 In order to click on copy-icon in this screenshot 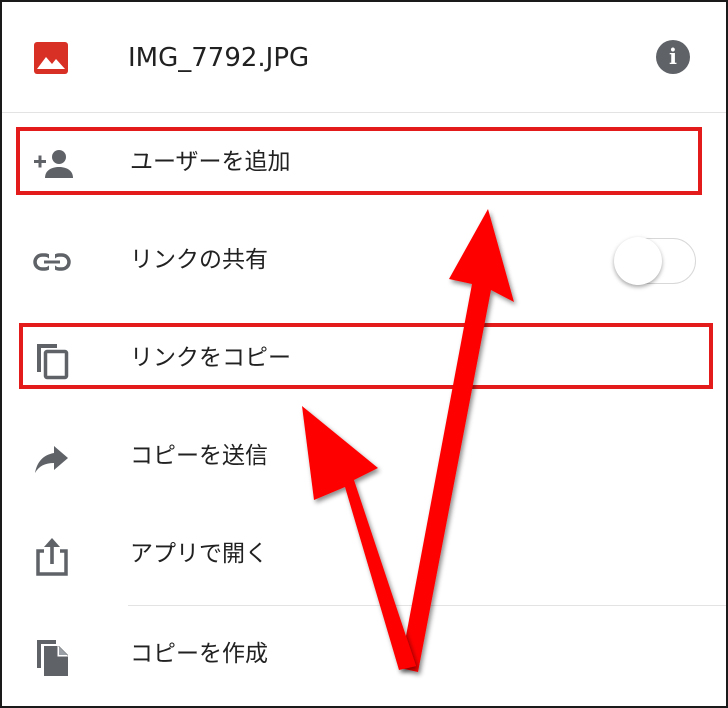, I will do `click(52, 360)`.